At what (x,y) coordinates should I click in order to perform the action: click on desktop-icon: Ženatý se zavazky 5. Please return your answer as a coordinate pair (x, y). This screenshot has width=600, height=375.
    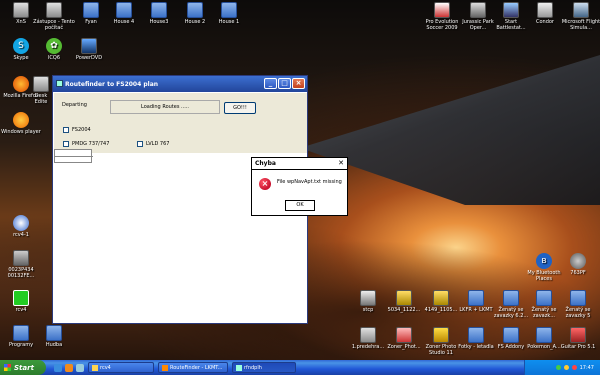
    Looking at the image, I should click on (578, 304).